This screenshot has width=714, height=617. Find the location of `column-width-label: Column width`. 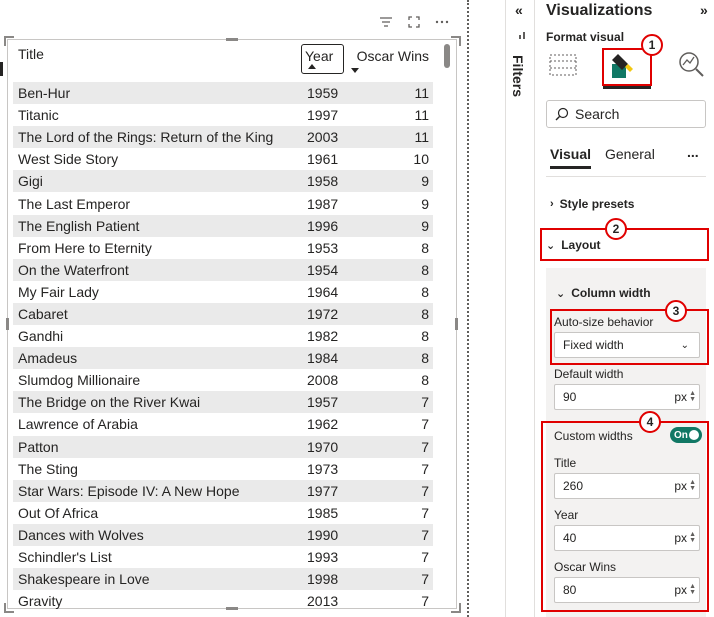

column-width-label: Column width is located at coordinates (611, 293).